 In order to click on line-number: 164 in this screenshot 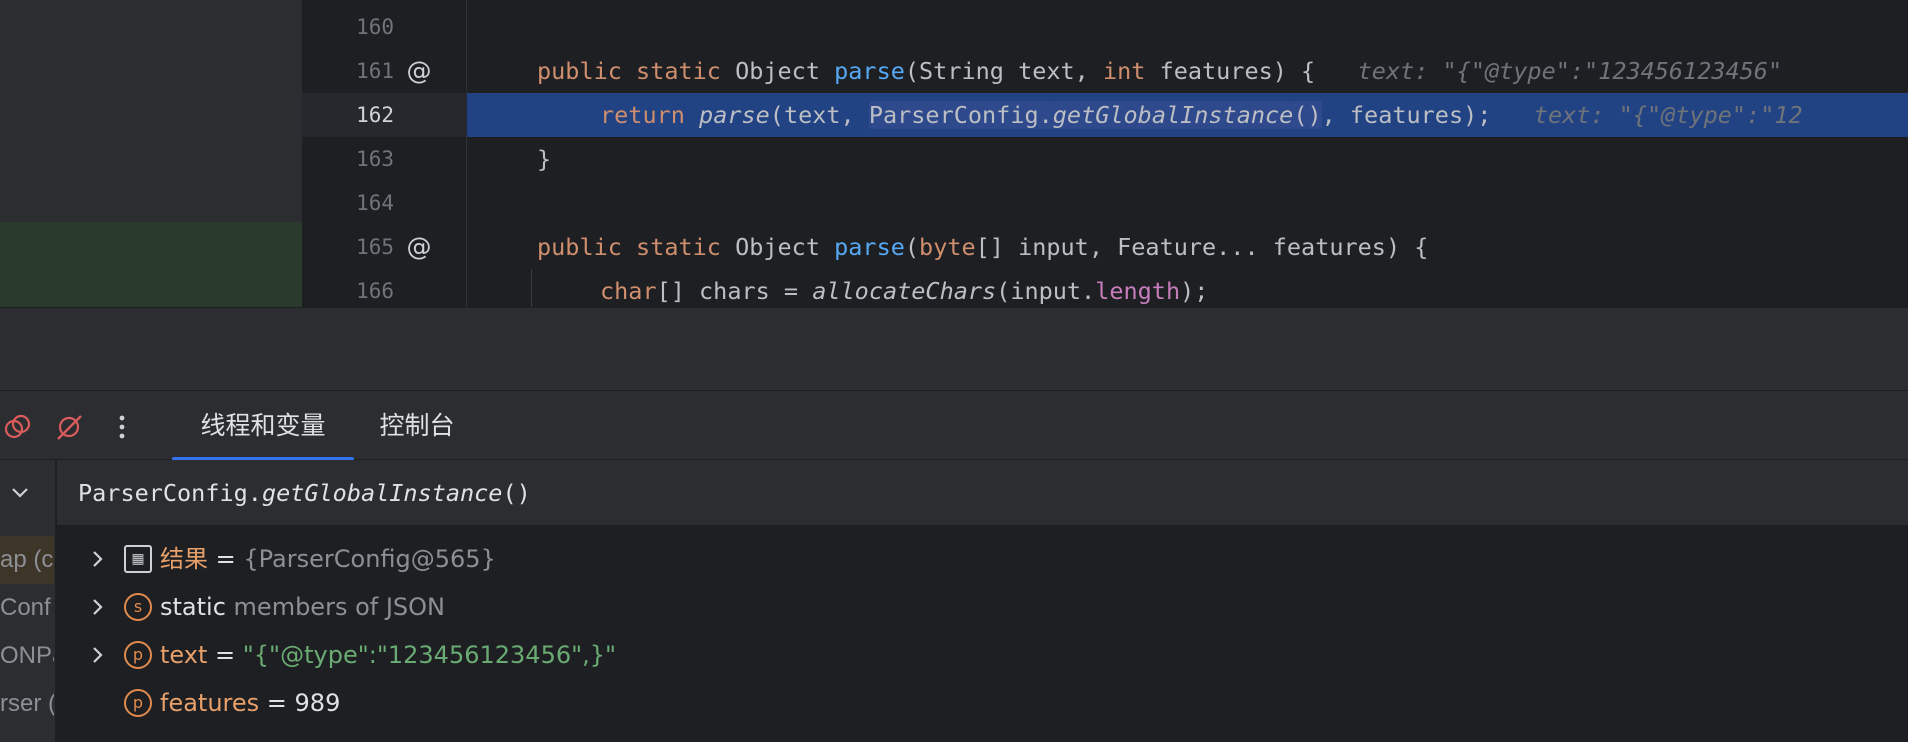, I will do `click(348, 203)`.